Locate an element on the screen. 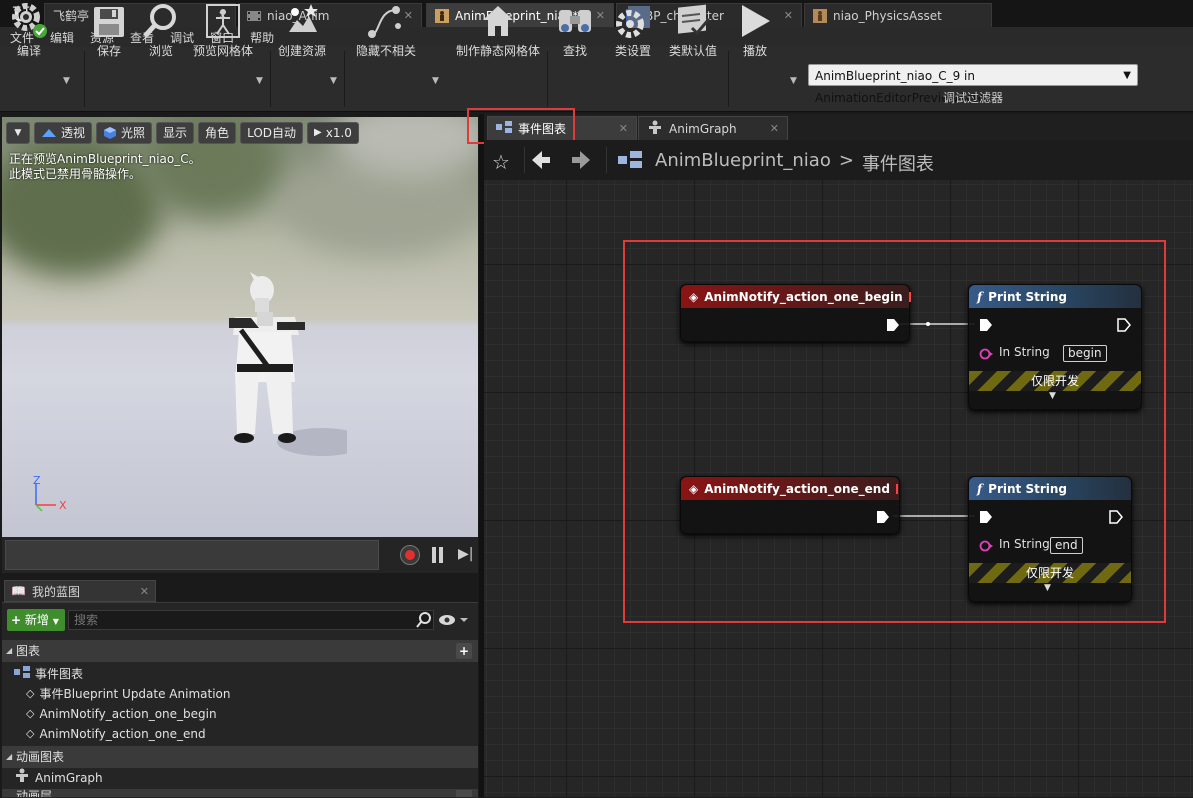 The height and width of the screenshot is (798, 1193). event-node-header: ◈ AnimNotify_action_one_end is located at coordinates (790, 488).